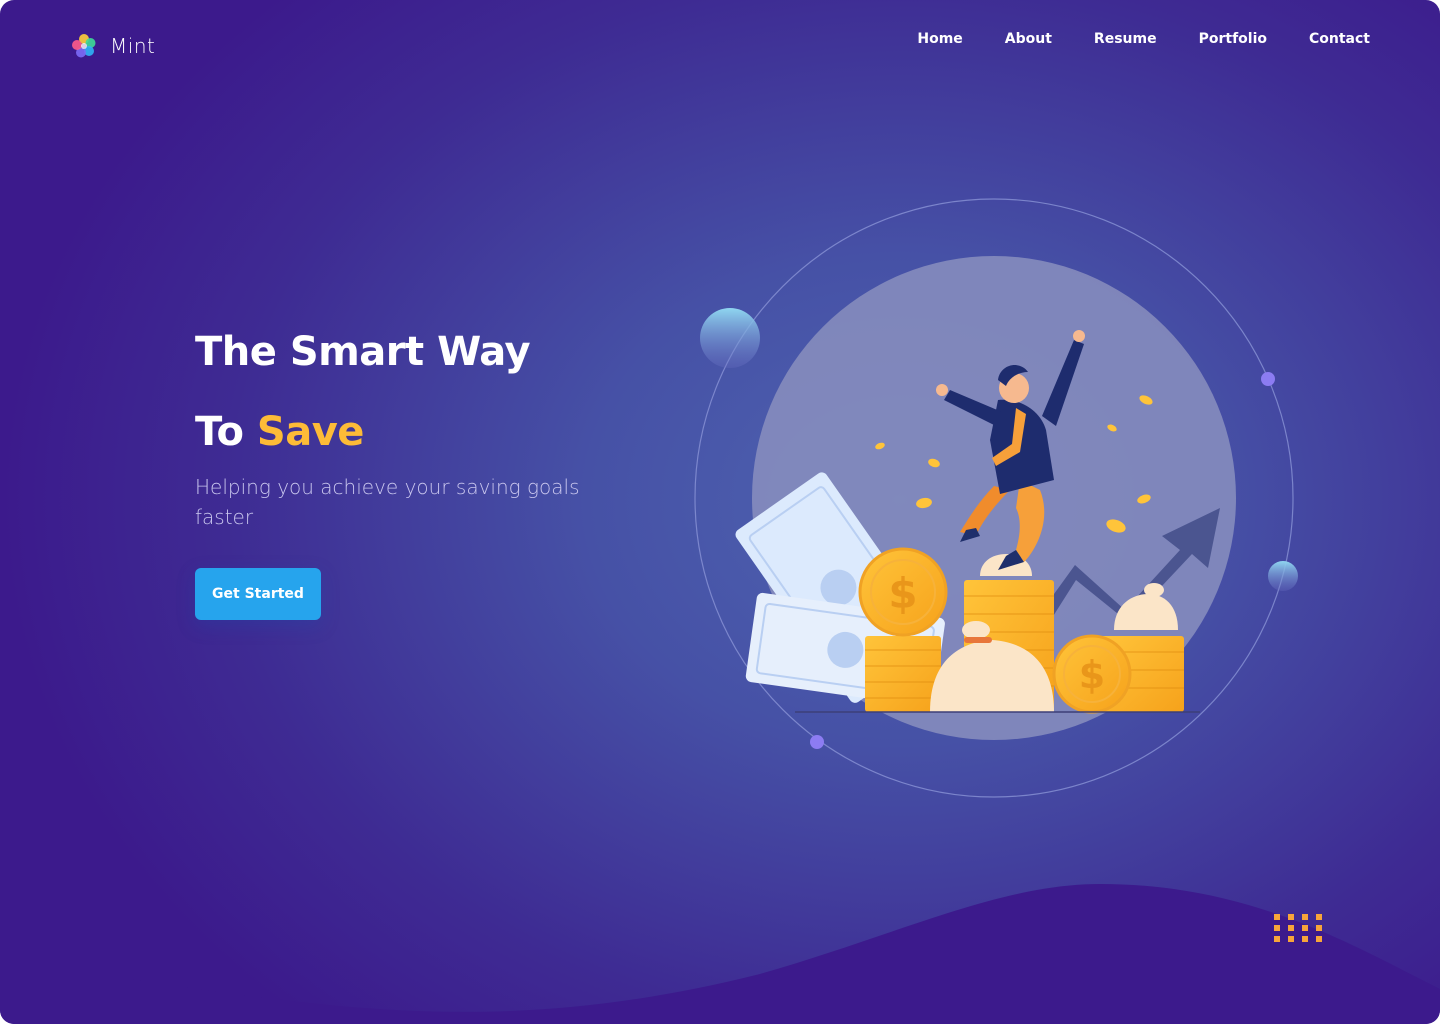 This screenshot has width=1440, height=1024. I want to click on hero-title: The Smart Way To Save, so click(363, 392).